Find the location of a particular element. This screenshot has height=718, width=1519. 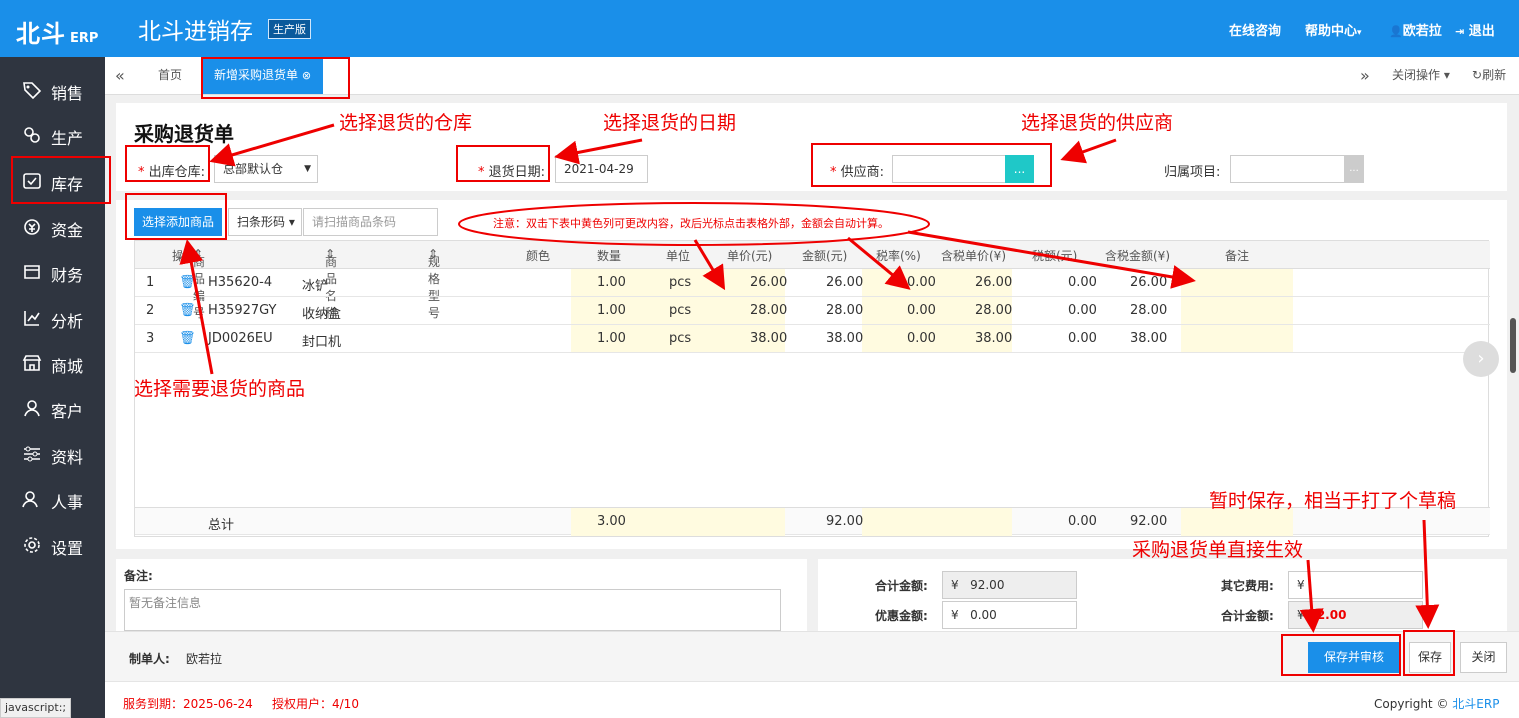

sidebar-item-sales: 销售 is located at coordinates (52, 90).